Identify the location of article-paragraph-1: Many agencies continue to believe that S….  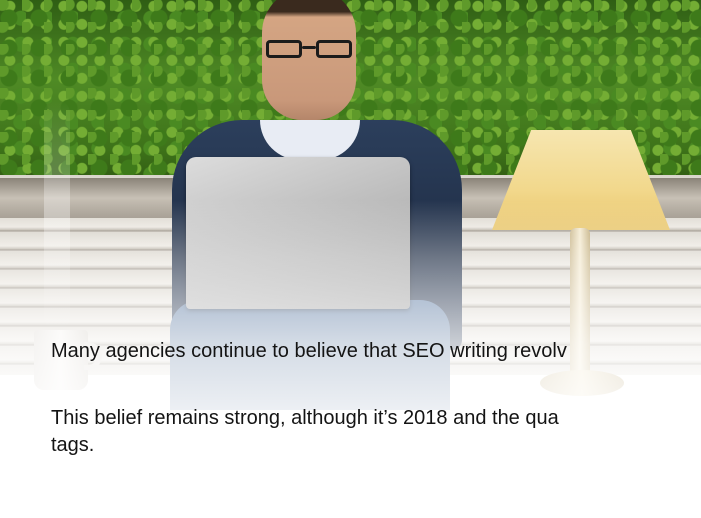
(309, 351).